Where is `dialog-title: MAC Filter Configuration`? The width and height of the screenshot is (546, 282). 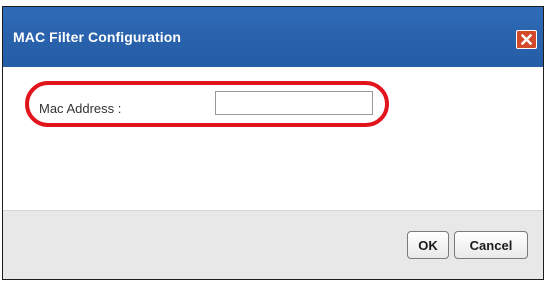 dialog-title: MAC Filter Configuration is located at coordinates (97, 37).